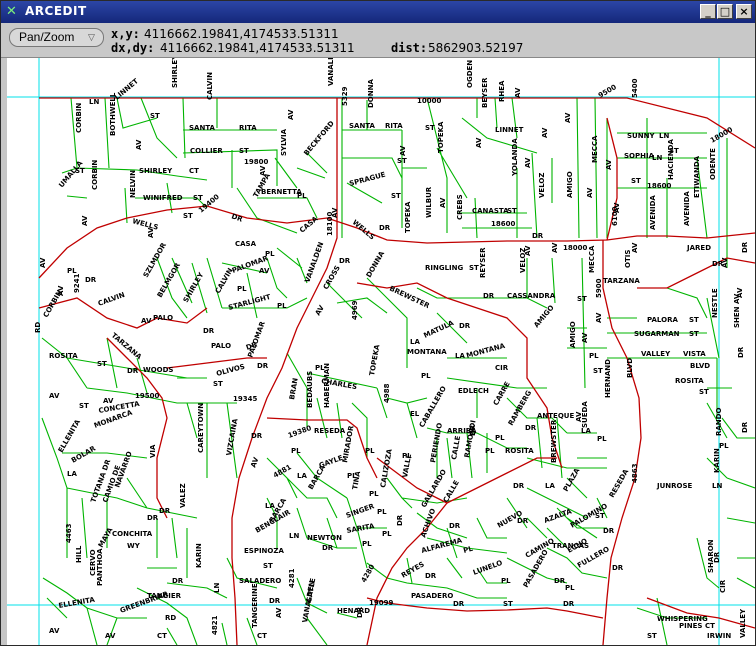  What do you see at coordinates (394, 126) in the screenshot?
I see `street-label: RITA` at bounding box center [394, 126].